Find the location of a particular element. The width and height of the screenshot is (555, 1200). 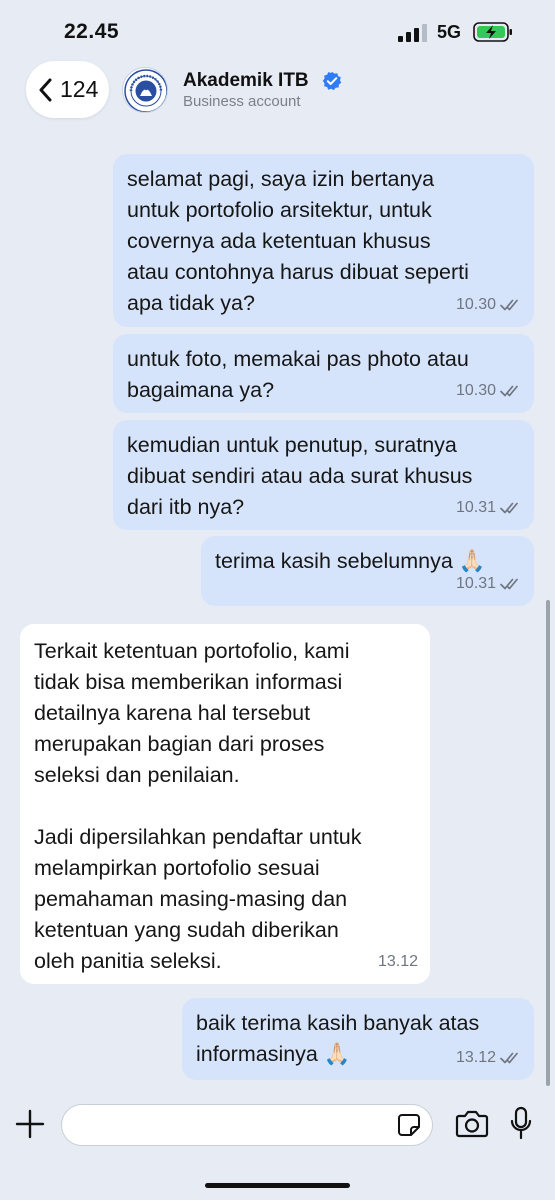

message-input is located at coordinates (247, 1125).